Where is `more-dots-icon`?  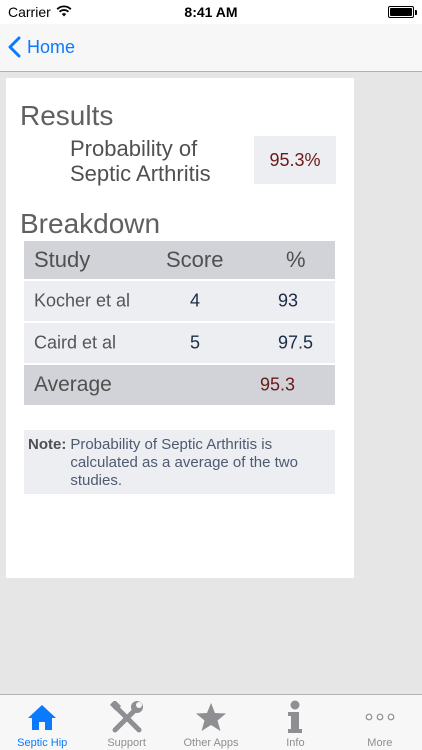 more-dots-icon is located at coordinates (380, 717).